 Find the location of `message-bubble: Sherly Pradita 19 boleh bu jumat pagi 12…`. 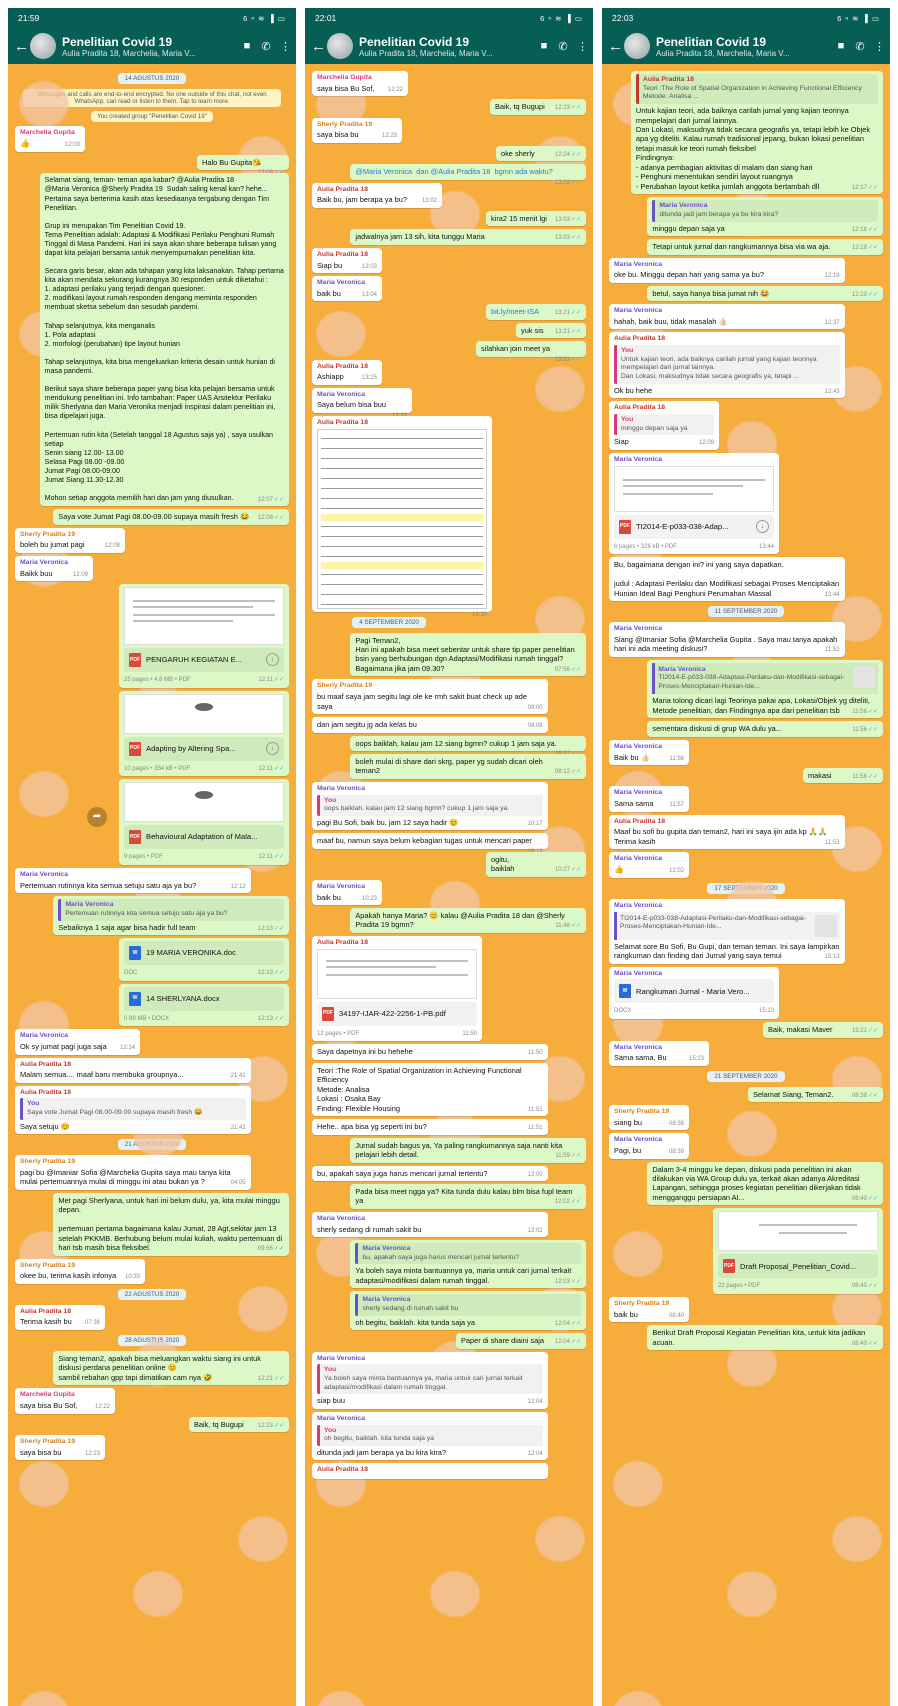

message-bubble: Sherly Pradita 19 boleh bu jumat pagi 12… is located at coordinates (70, 540).